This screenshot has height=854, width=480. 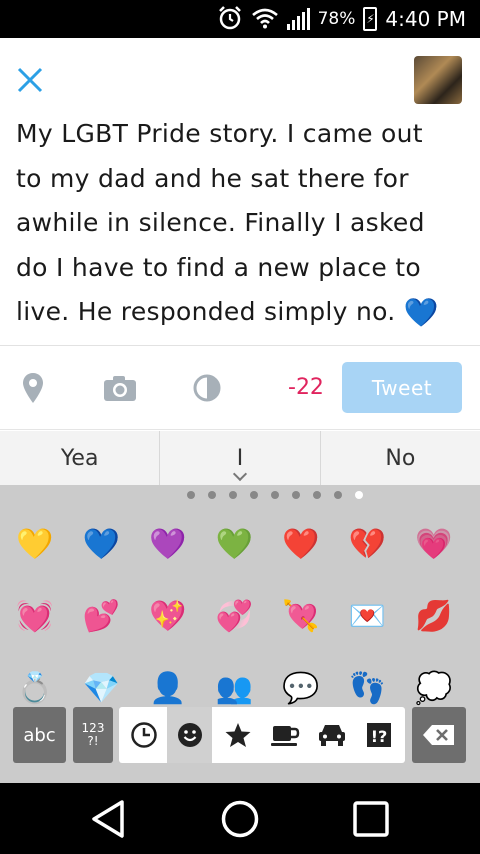 I want to click on emoji-speech-balloon: 💬, so click(x=301, y=689).